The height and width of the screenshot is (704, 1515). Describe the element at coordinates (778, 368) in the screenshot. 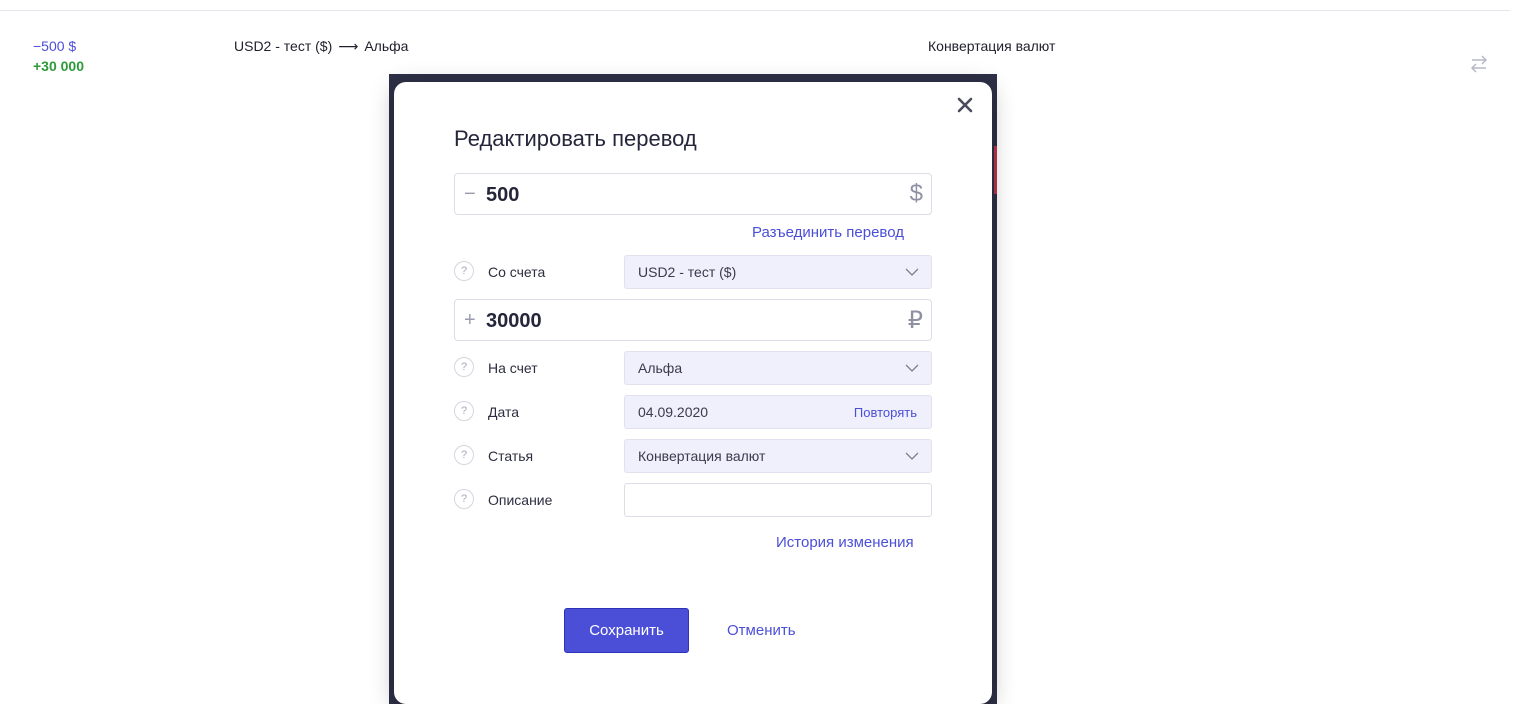

I see `to-account-select: Альфа` at that location.